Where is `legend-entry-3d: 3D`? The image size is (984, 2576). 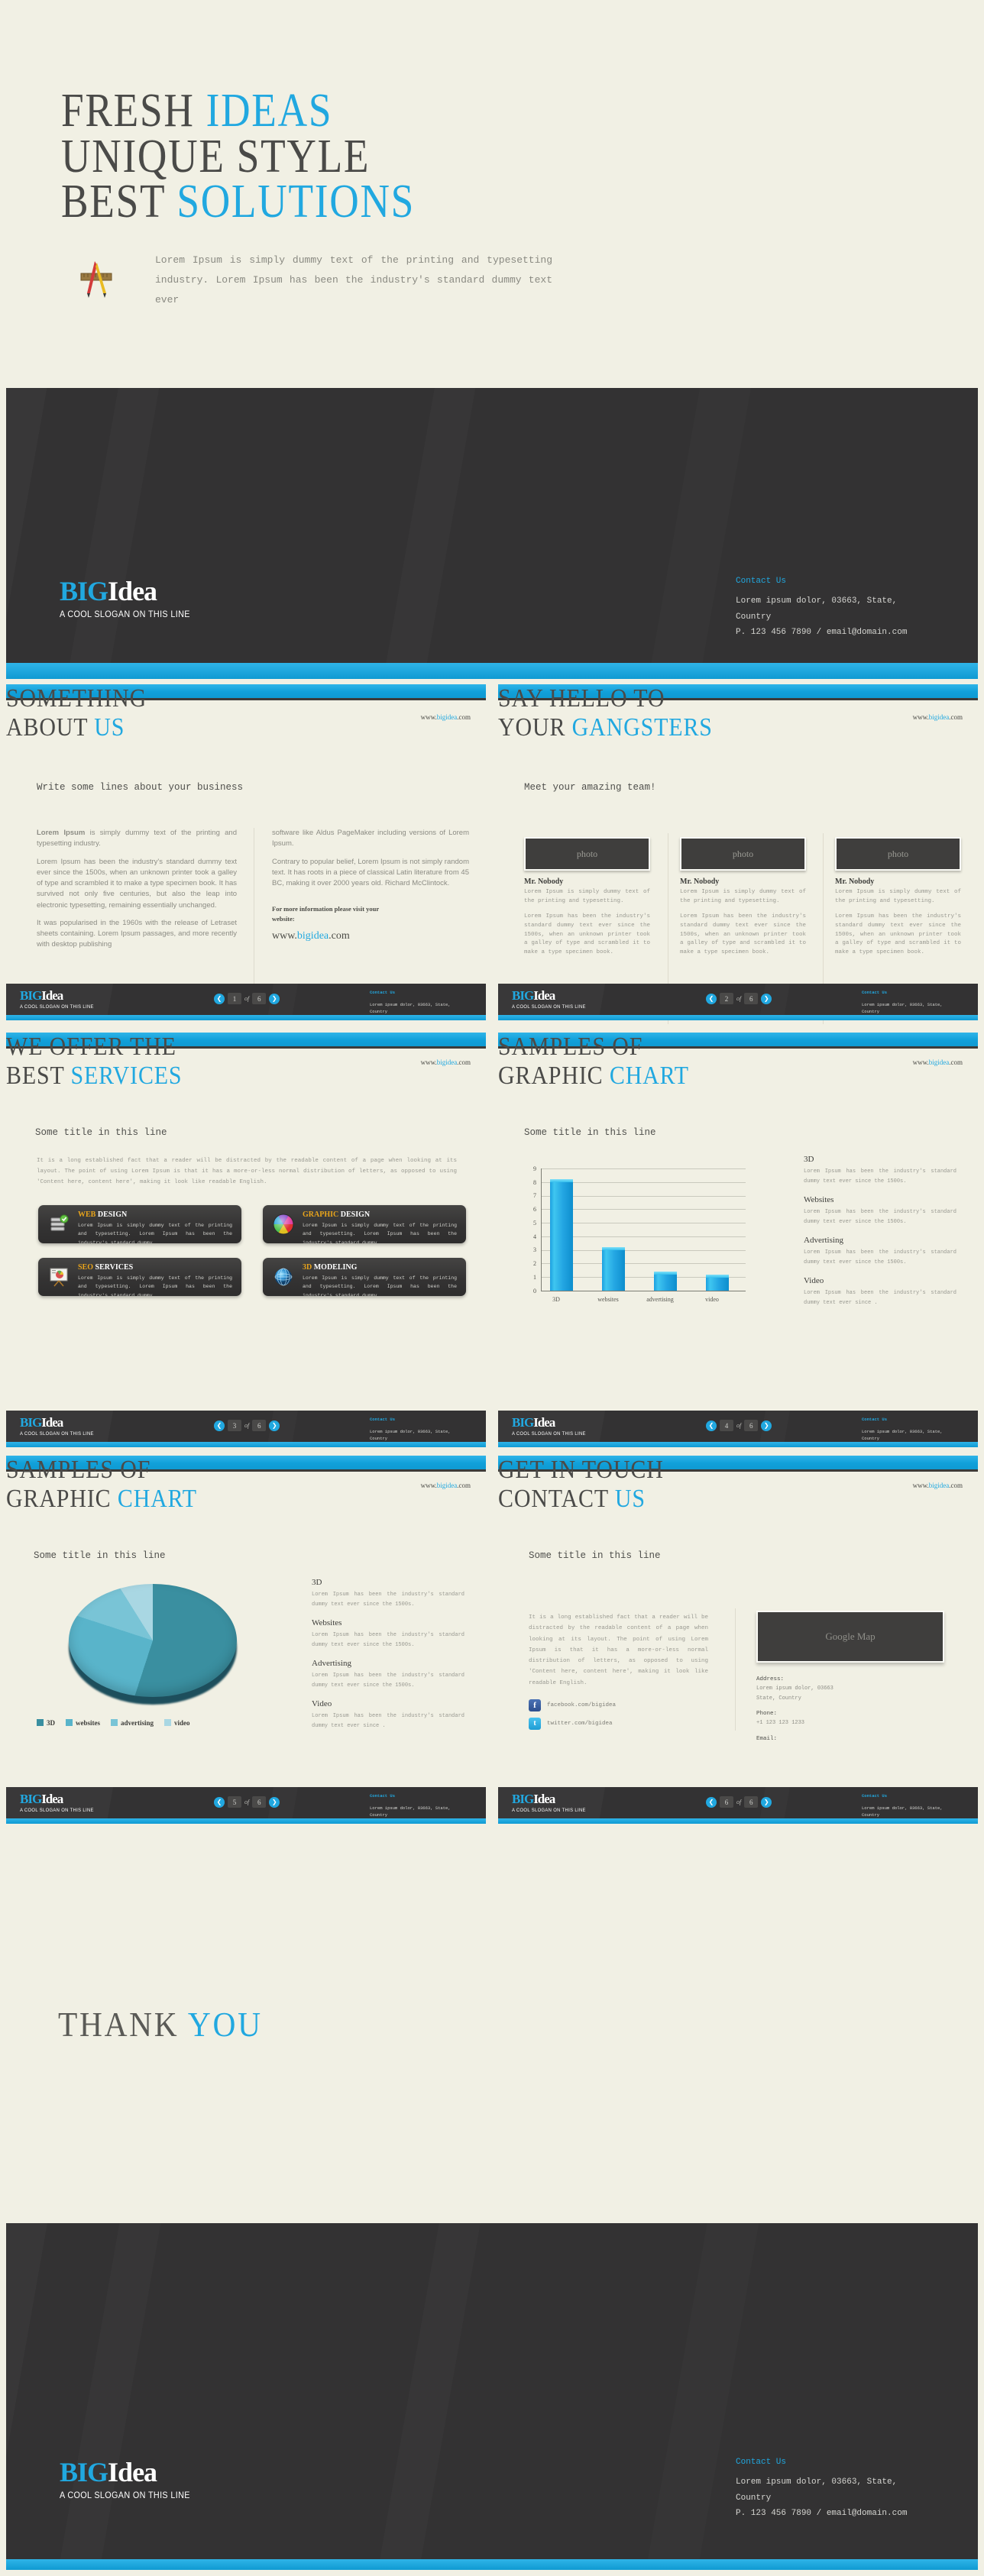
legend-entry-3d: 3D is located at coordinates (46, 1723).